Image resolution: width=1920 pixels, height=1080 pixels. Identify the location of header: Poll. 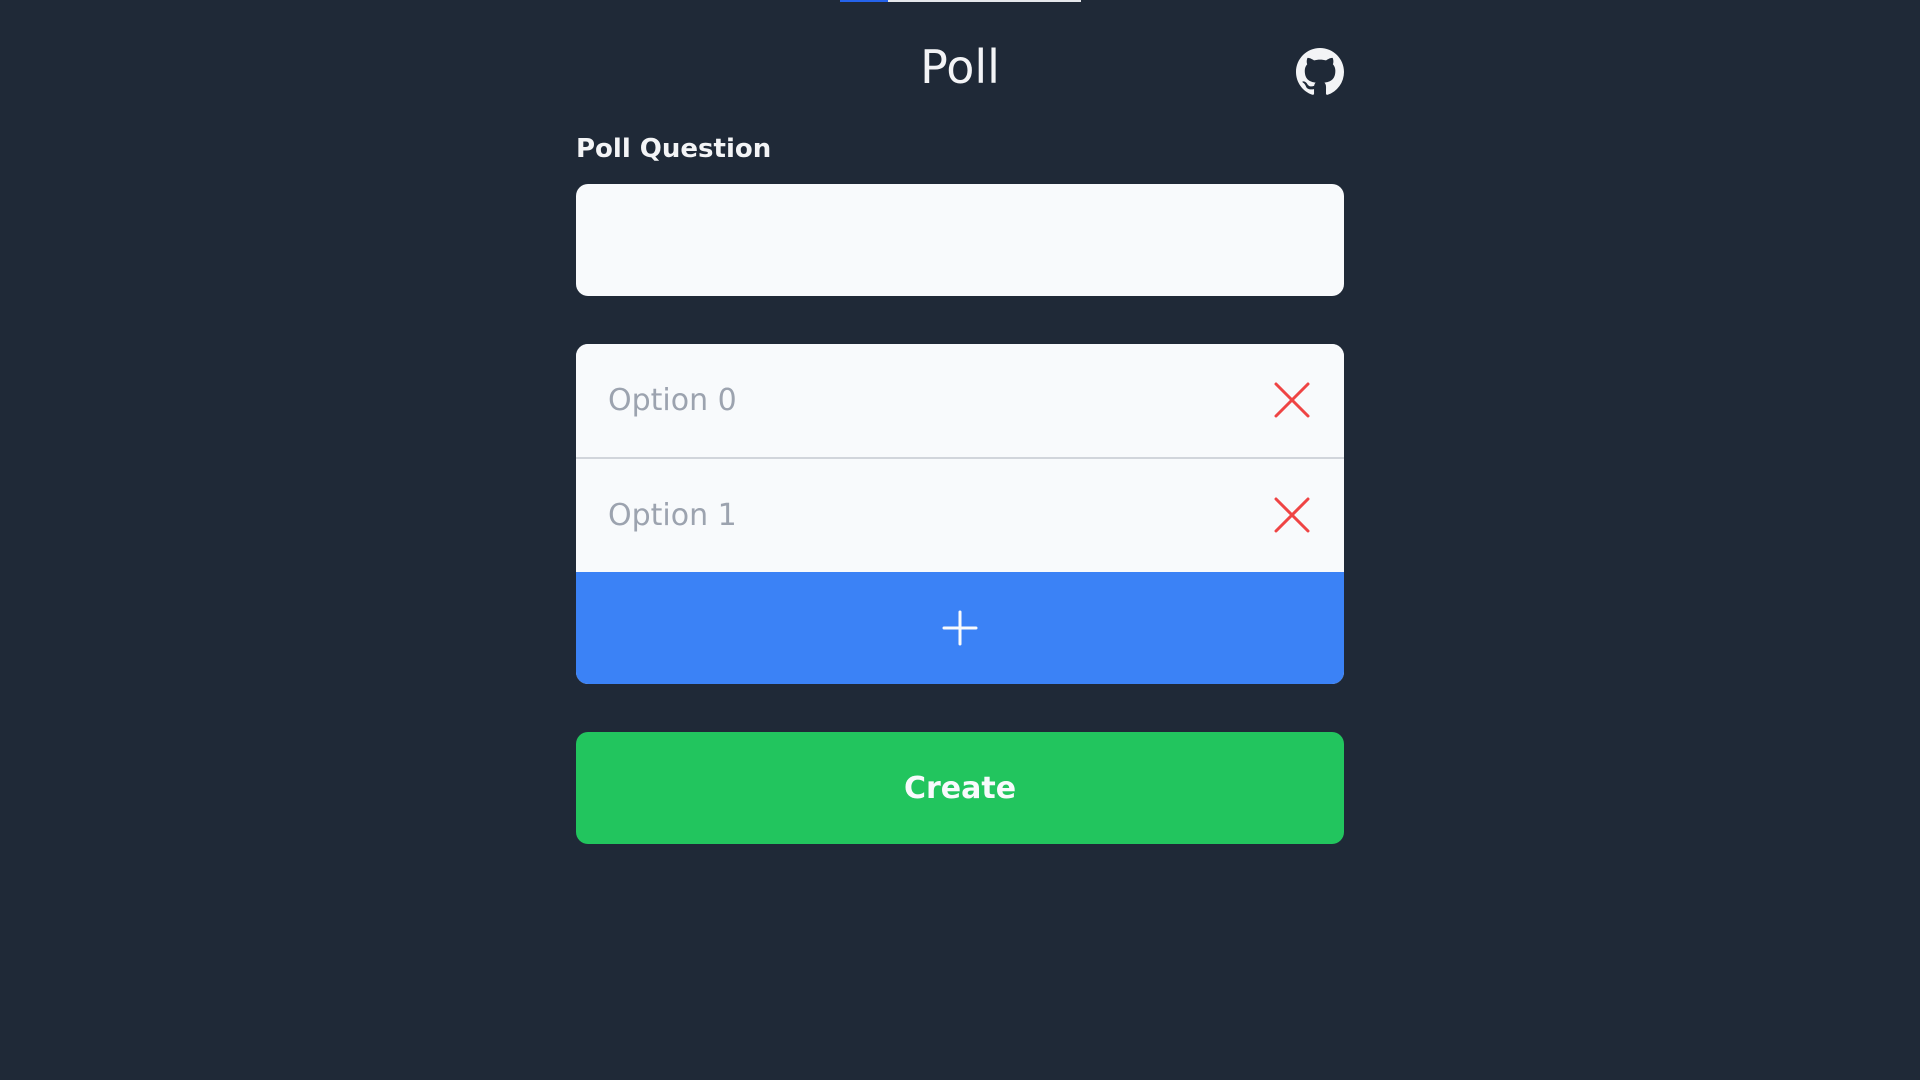
(960, 65).